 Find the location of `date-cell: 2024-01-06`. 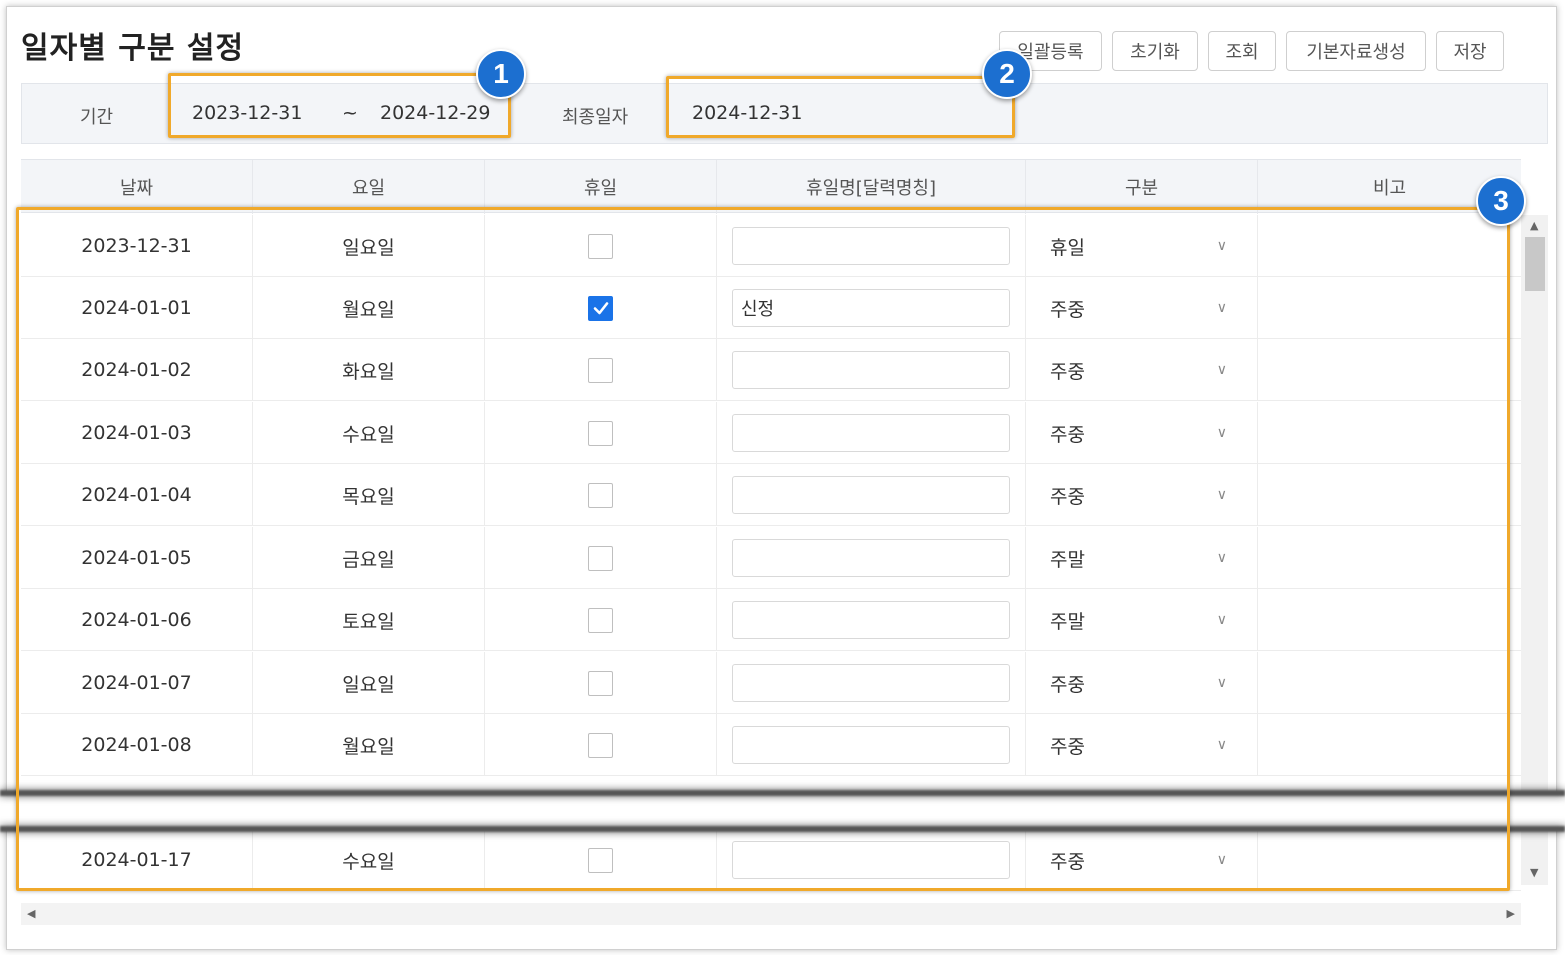

date-cell: 2024-01-06 is located at coordinates (137, 620).